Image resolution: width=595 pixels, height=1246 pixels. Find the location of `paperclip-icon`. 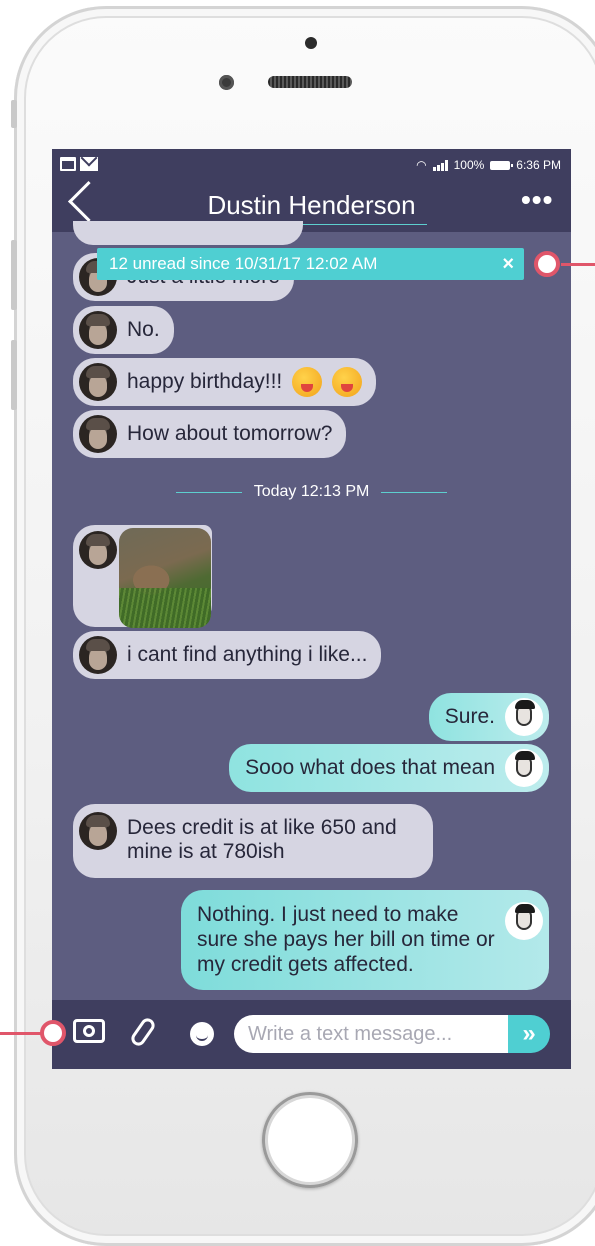

paperclip-icon is located at coordinates (143, 1032).